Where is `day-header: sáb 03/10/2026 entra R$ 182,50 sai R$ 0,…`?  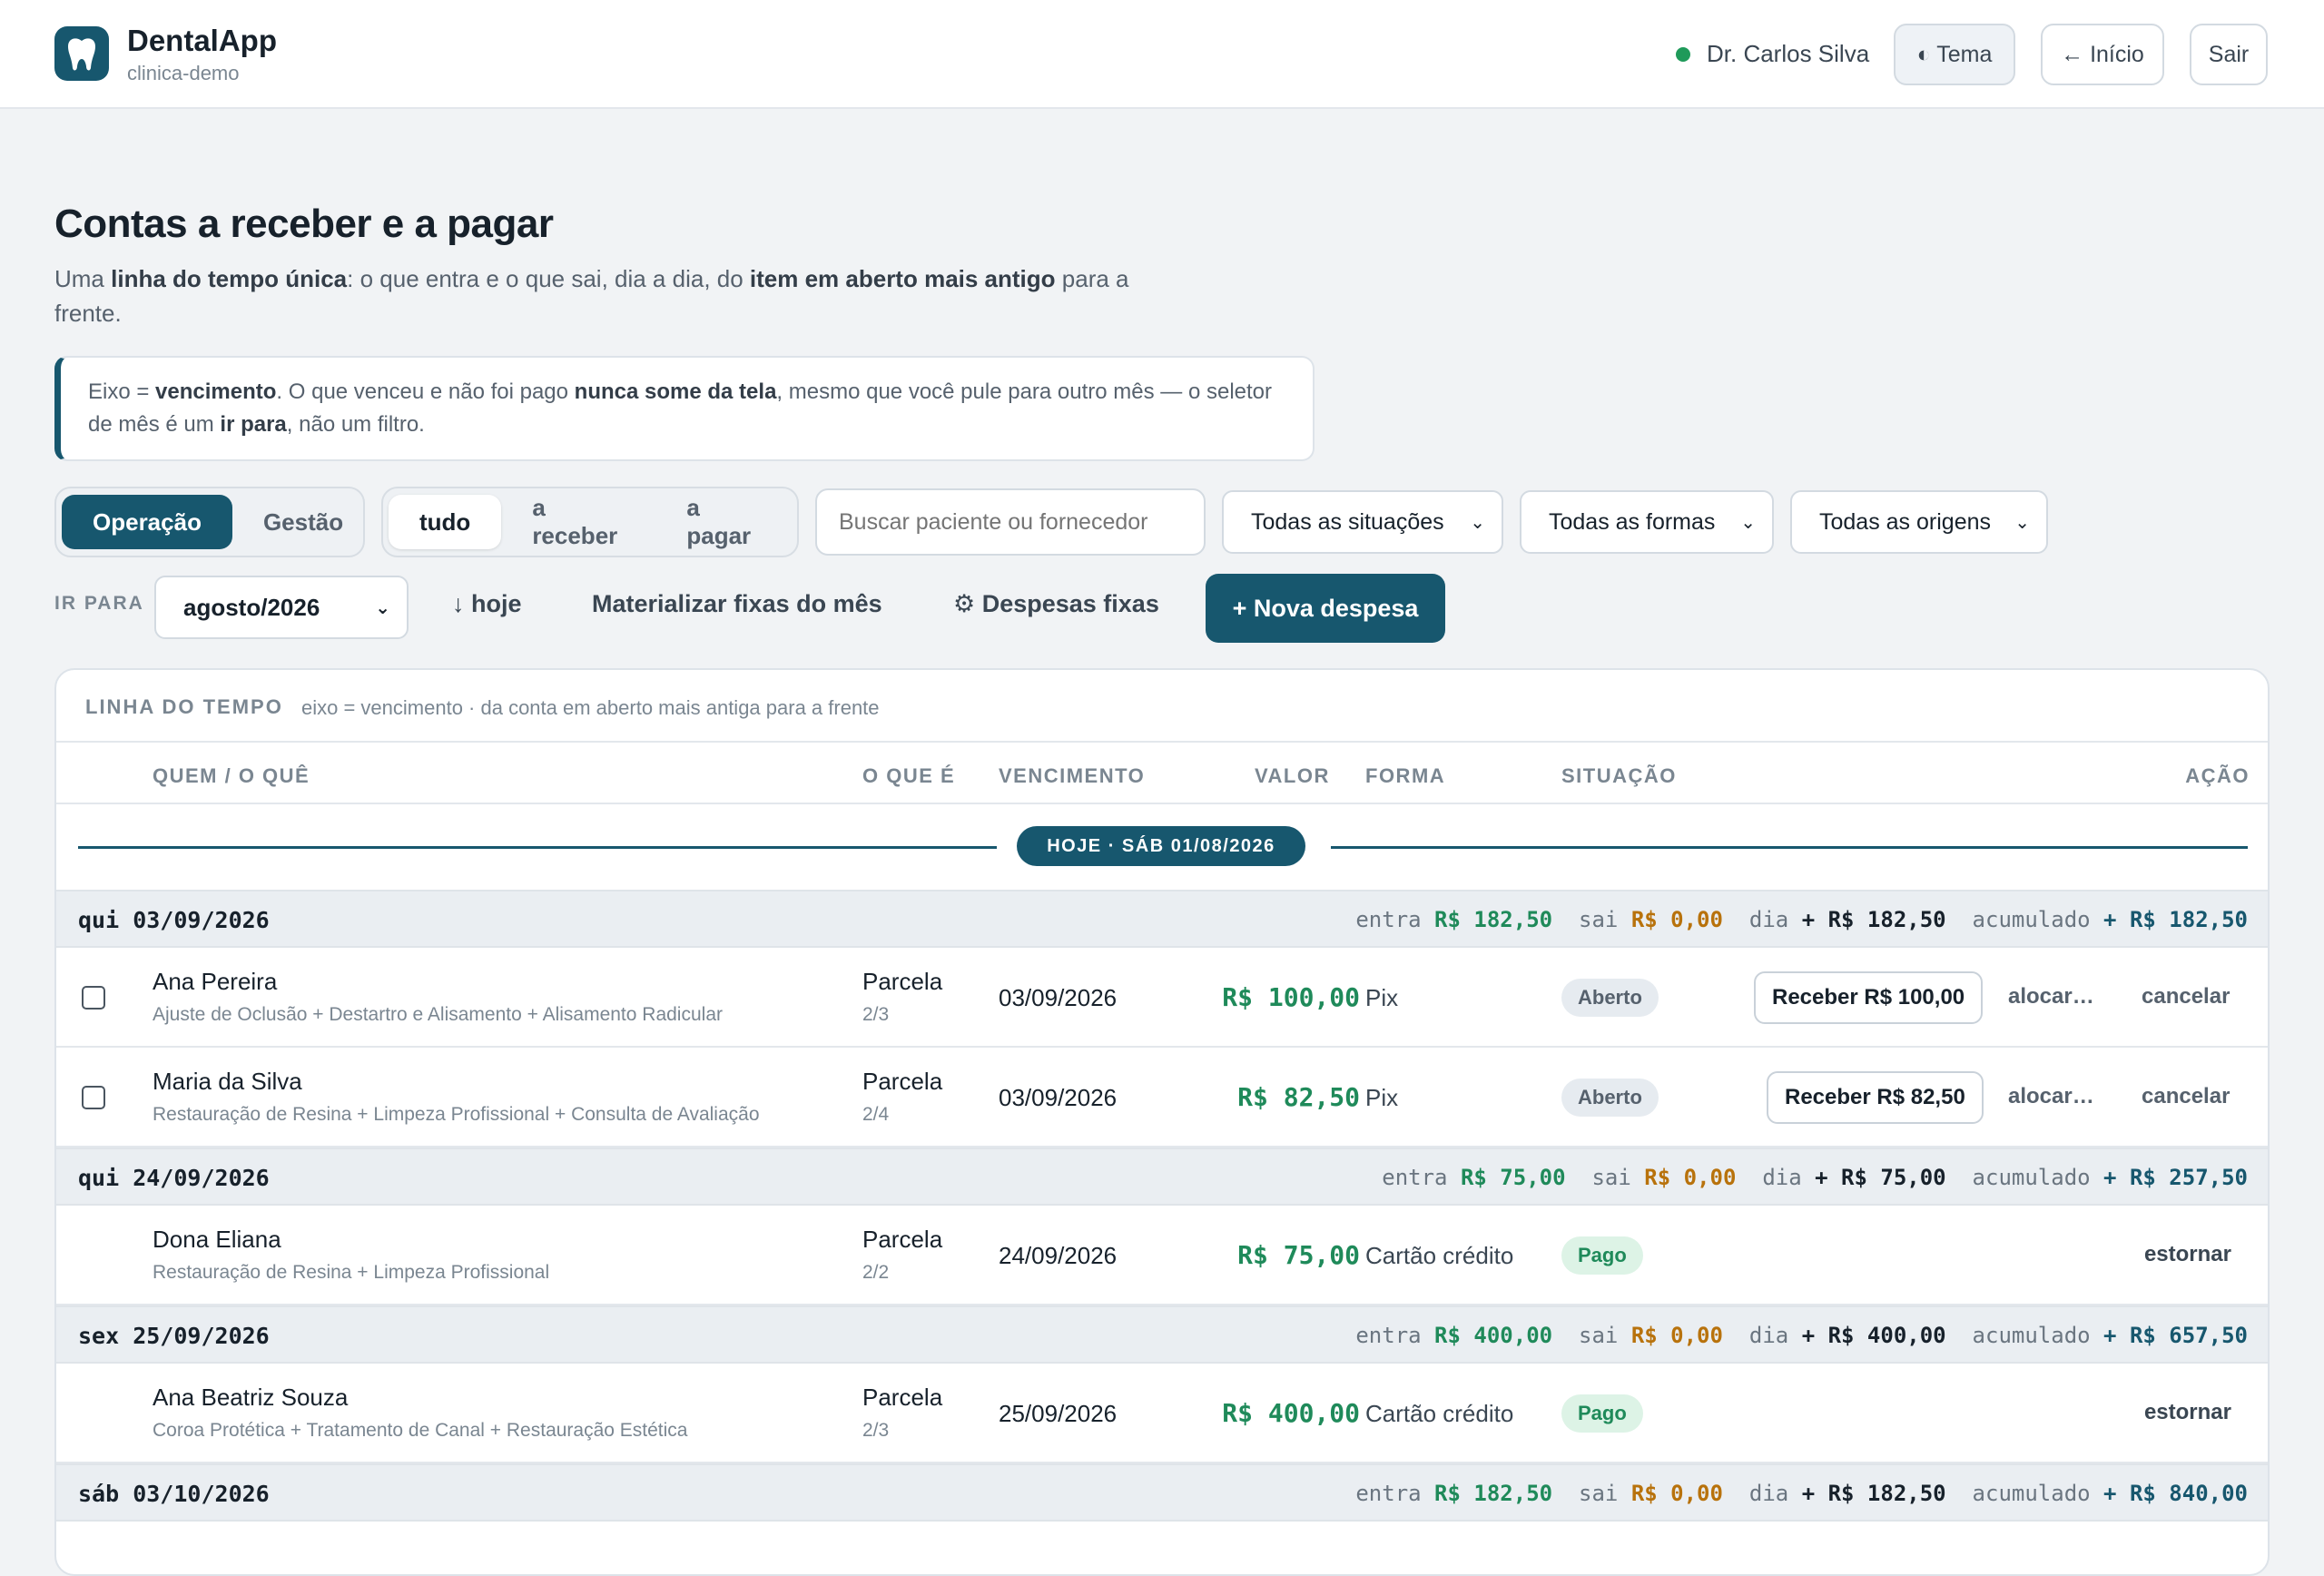
day-header: sáb 03/10/2026 entra R$ 182,50 sai R$ 0,… is located at coordinates (1162, 1492).